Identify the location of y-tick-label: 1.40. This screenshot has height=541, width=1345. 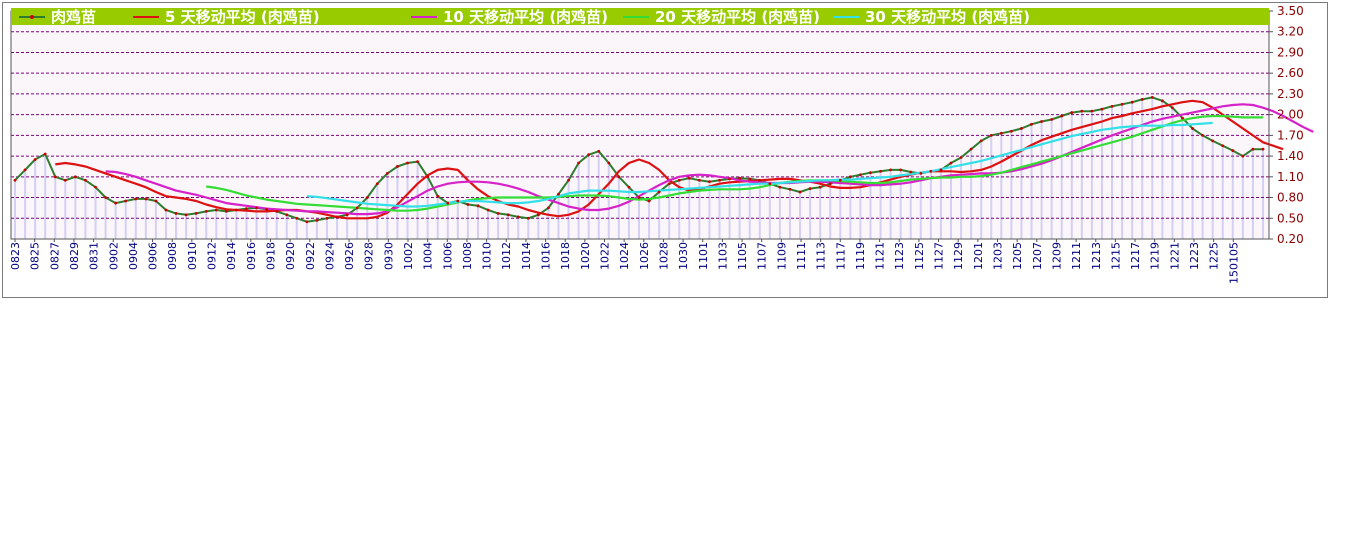
(1290, 156).